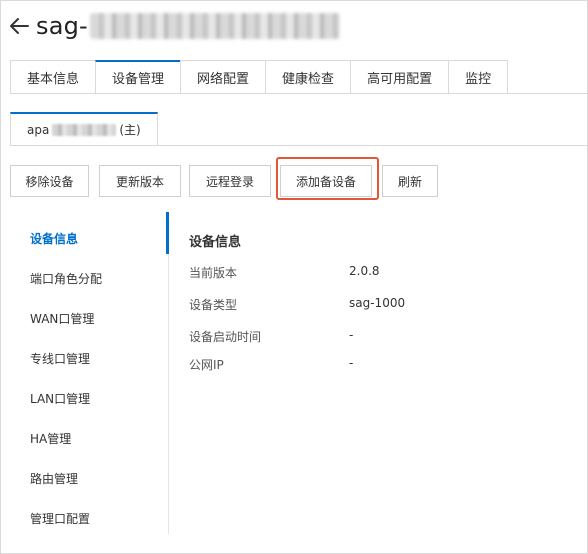 The image size is (588, 554). Describe the element at coordinates (327, 178) in the screenshot. I see `highlight-box` at that location.